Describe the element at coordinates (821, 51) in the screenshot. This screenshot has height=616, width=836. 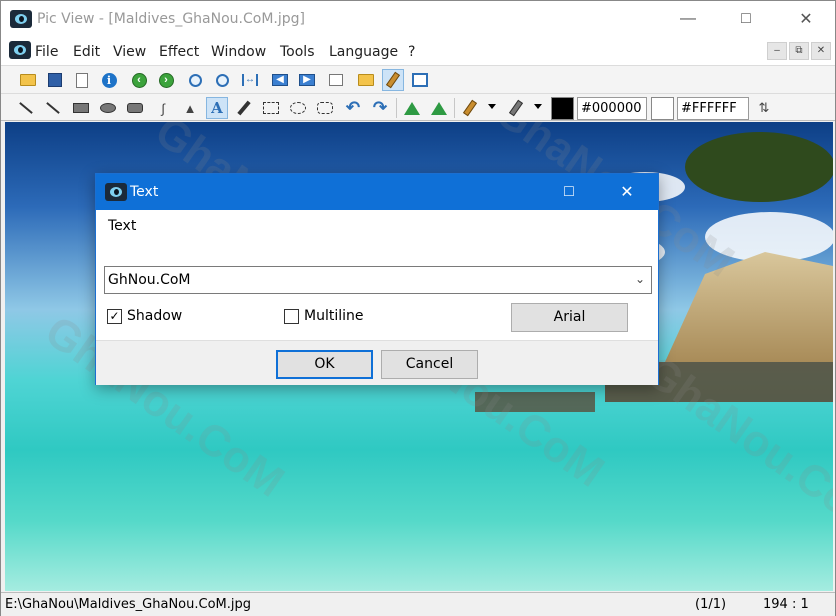
I see `mdi-close-button: ✕` at that location.